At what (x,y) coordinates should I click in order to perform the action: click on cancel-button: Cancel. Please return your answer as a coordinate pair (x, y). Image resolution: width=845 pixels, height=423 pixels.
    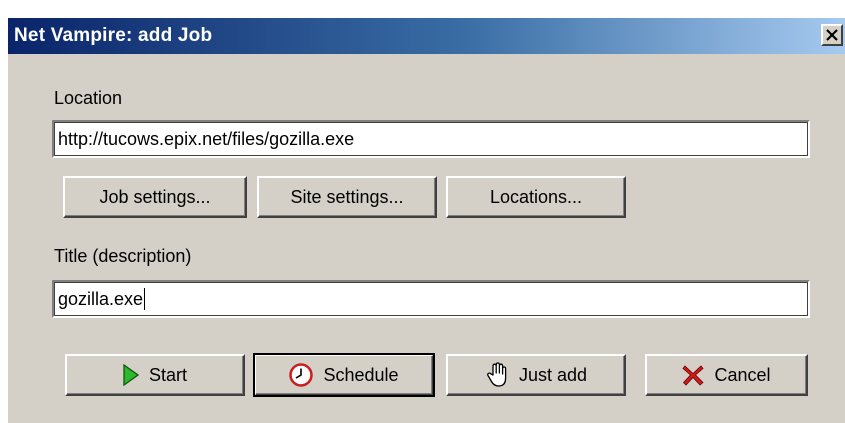
    Looking at the image, I should click on (726, 375).